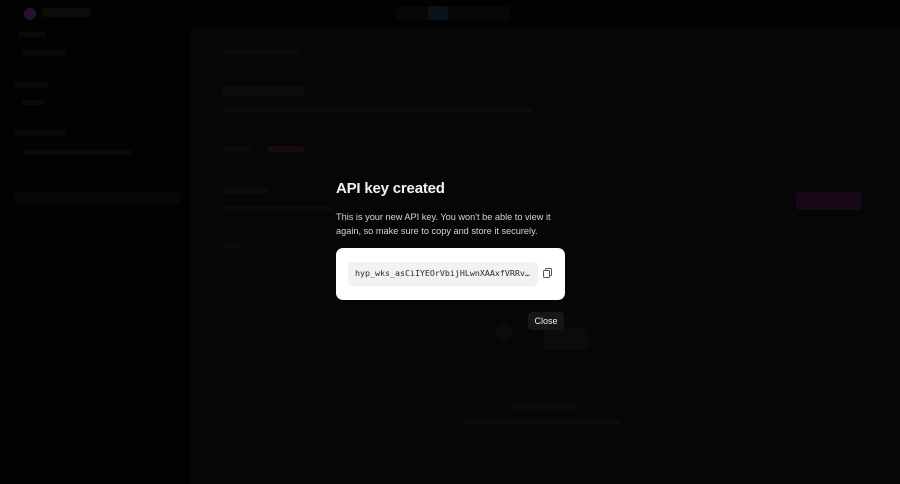 Image resolution: width=900 pixels, height=484 pixels. I want to click on copy-icon, so click(548, 273).